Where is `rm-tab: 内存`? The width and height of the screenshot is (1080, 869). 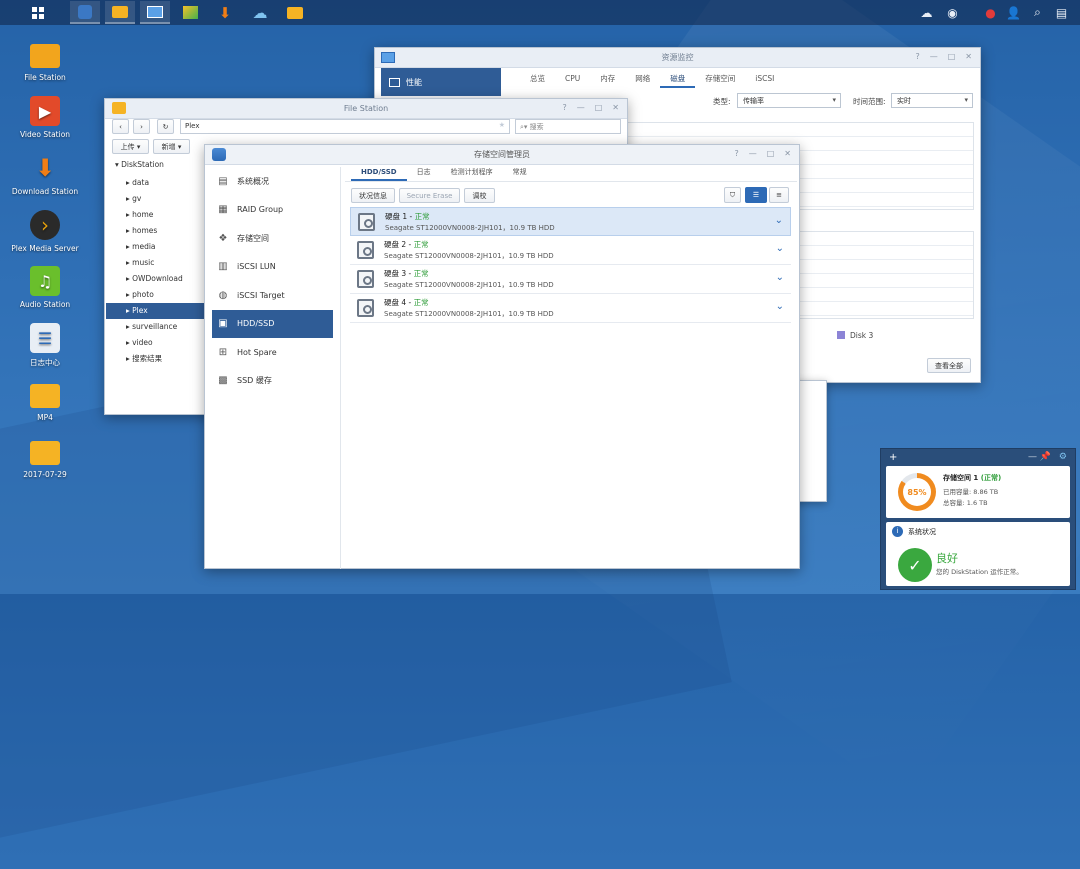 rm-tab: 内存 is located at coordinates (607, 79).